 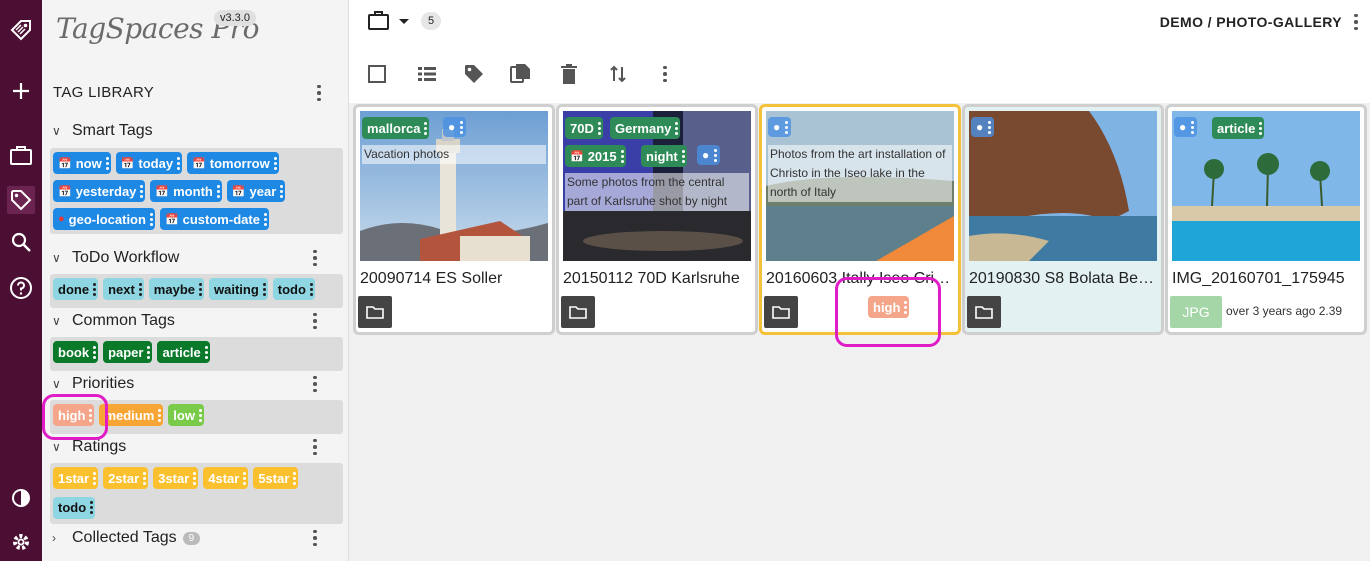 What do you see at coordinates (186, 191) in the screenshot?
I see `tag-month: 📅 month` at bounding box center [186, 191].